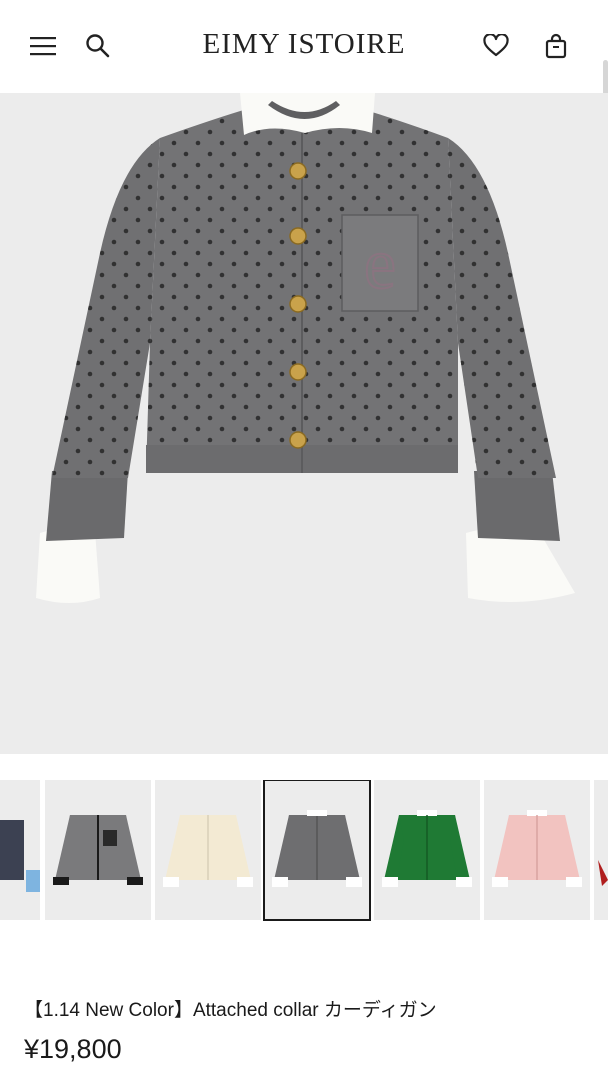  I want to click on color-thumbnail-carousel, so click(304, 851).